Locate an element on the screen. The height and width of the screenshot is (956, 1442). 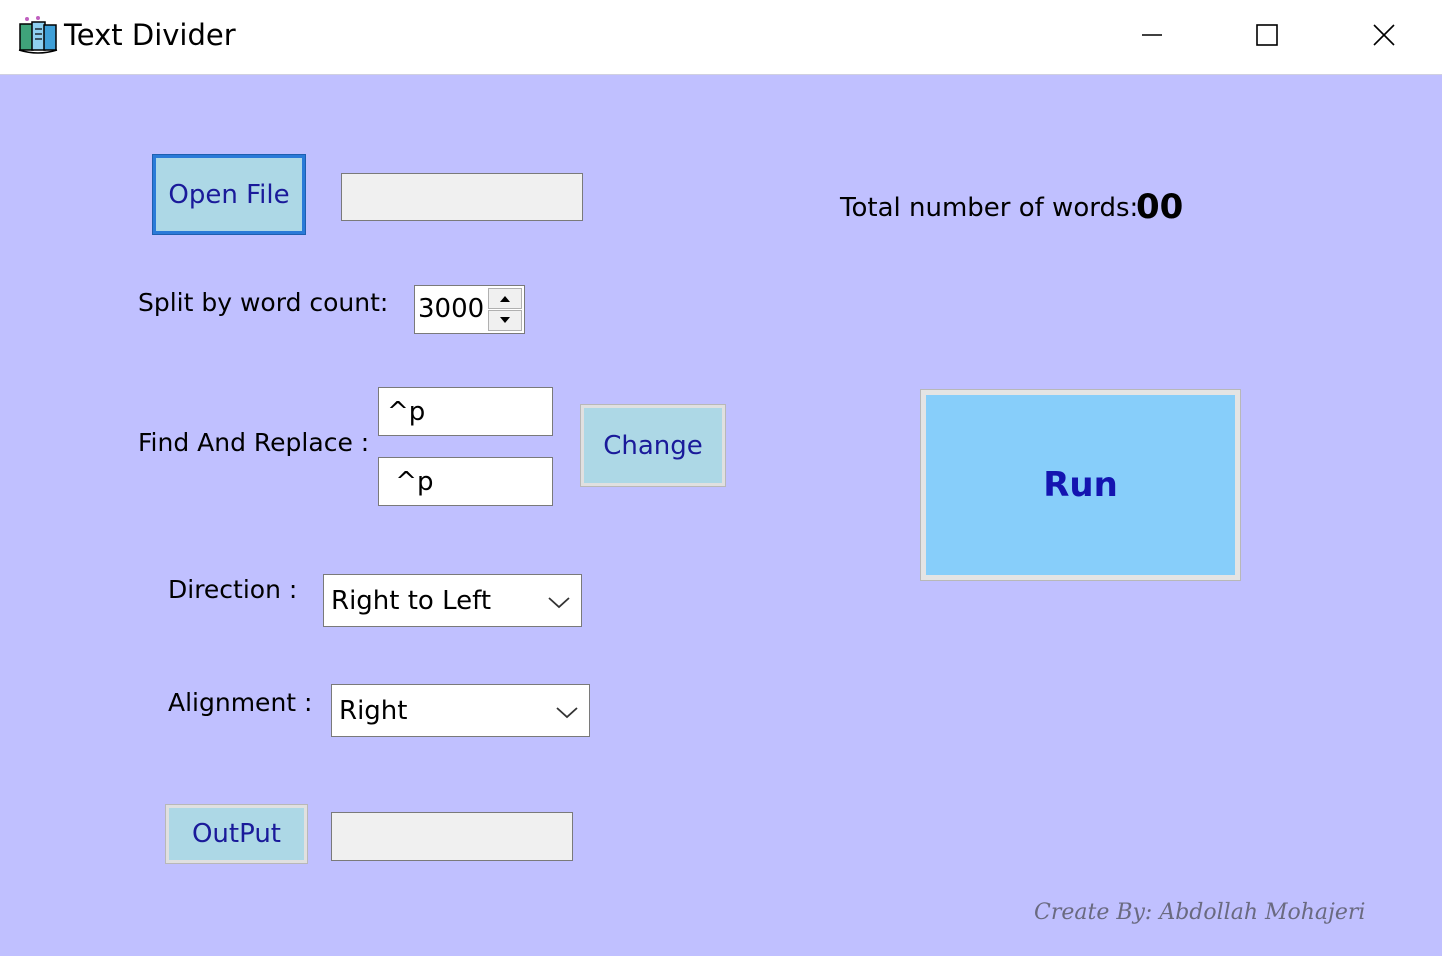
maximize-icon is located at coordinates (1267, 35).